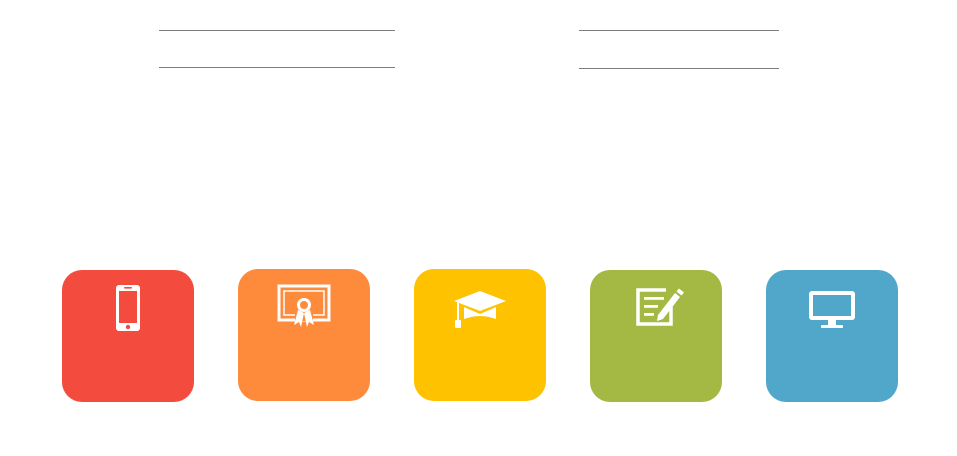 The image size is (957, 456). I want to click on smartphone-icon, so click(128, 308).